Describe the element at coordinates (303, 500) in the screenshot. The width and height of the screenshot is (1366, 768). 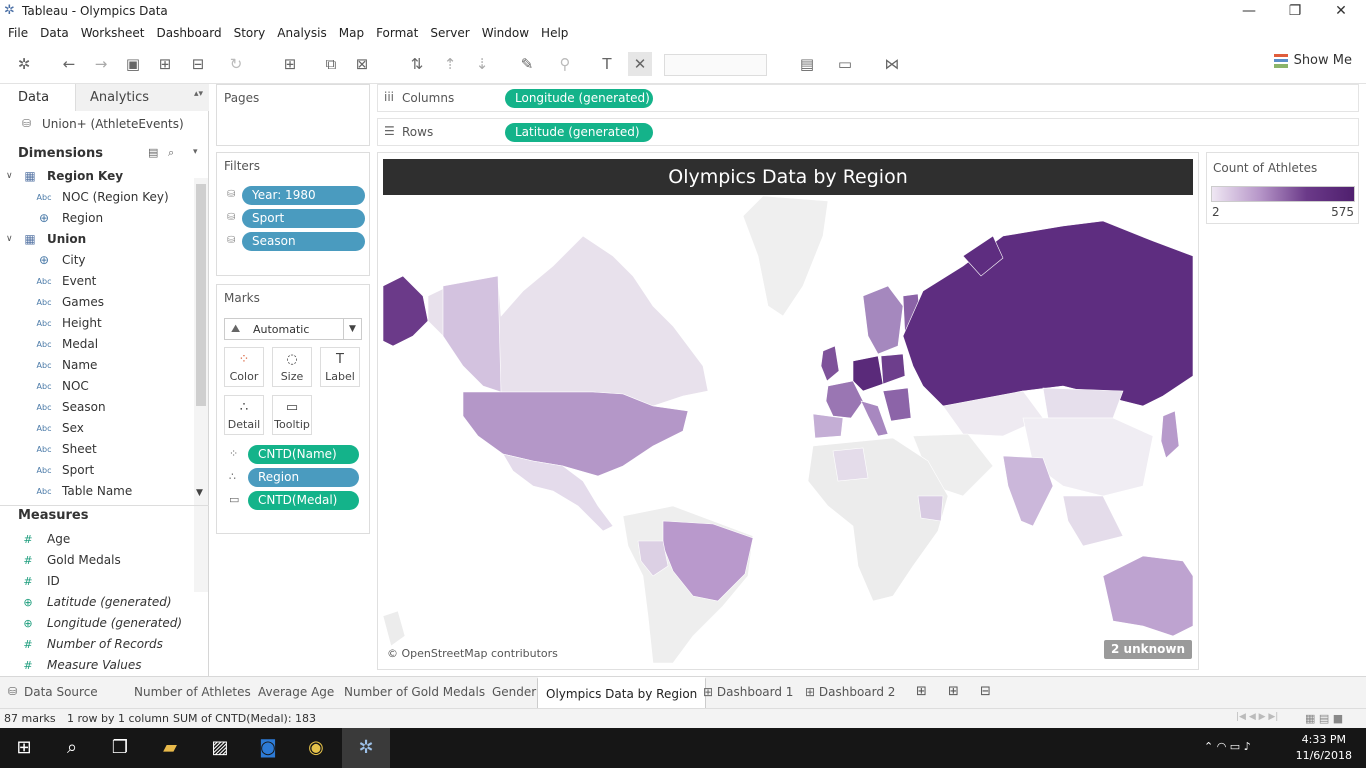
I see `marks-pill: CNTD(Medal)` at that location.